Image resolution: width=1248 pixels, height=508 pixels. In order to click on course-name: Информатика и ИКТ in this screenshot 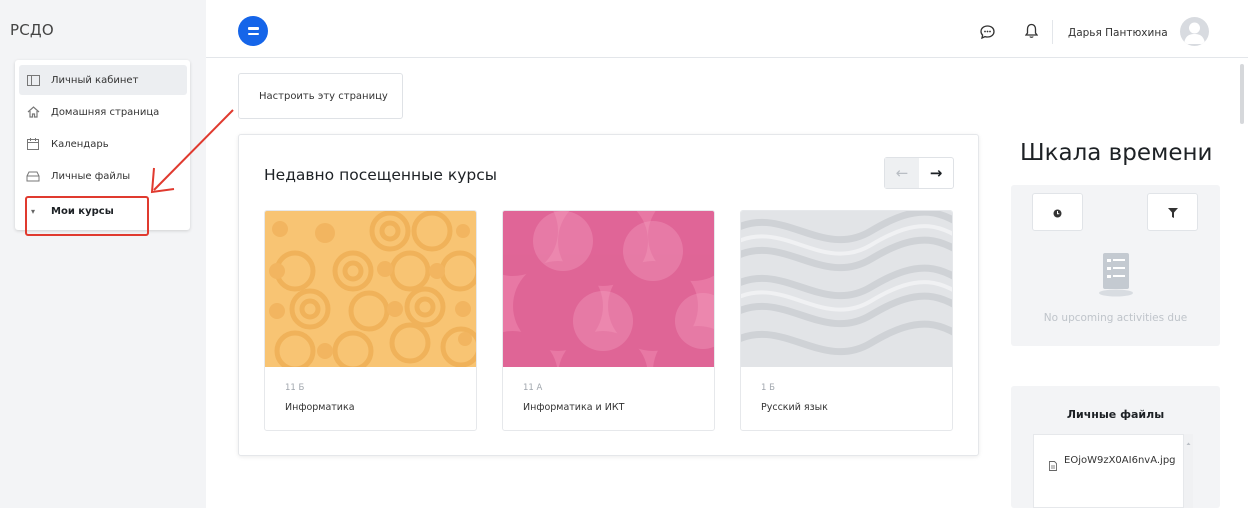, I will do `click(573, 407)`.